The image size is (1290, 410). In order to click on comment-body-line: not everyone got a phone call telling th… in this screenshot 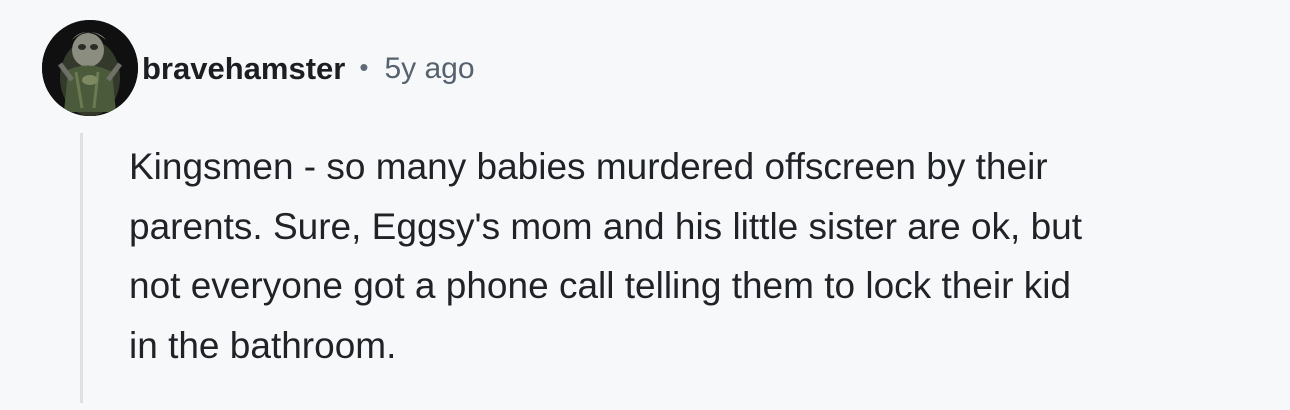, I will do `click(600, 285)`.